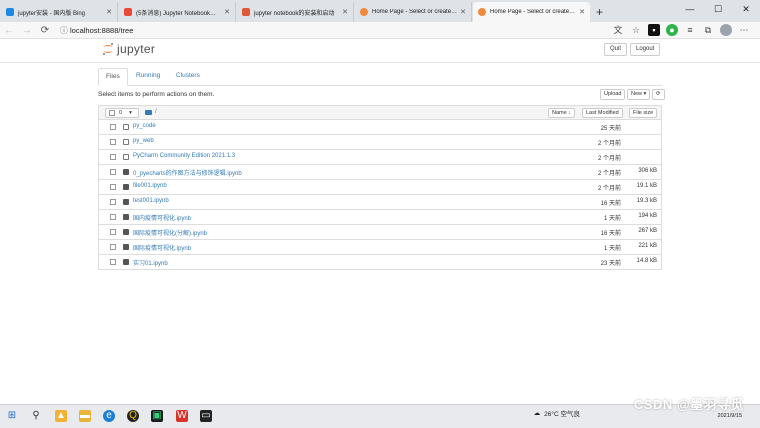  I want to click on list-item: py_web 2 个月前, so click(380, 142).